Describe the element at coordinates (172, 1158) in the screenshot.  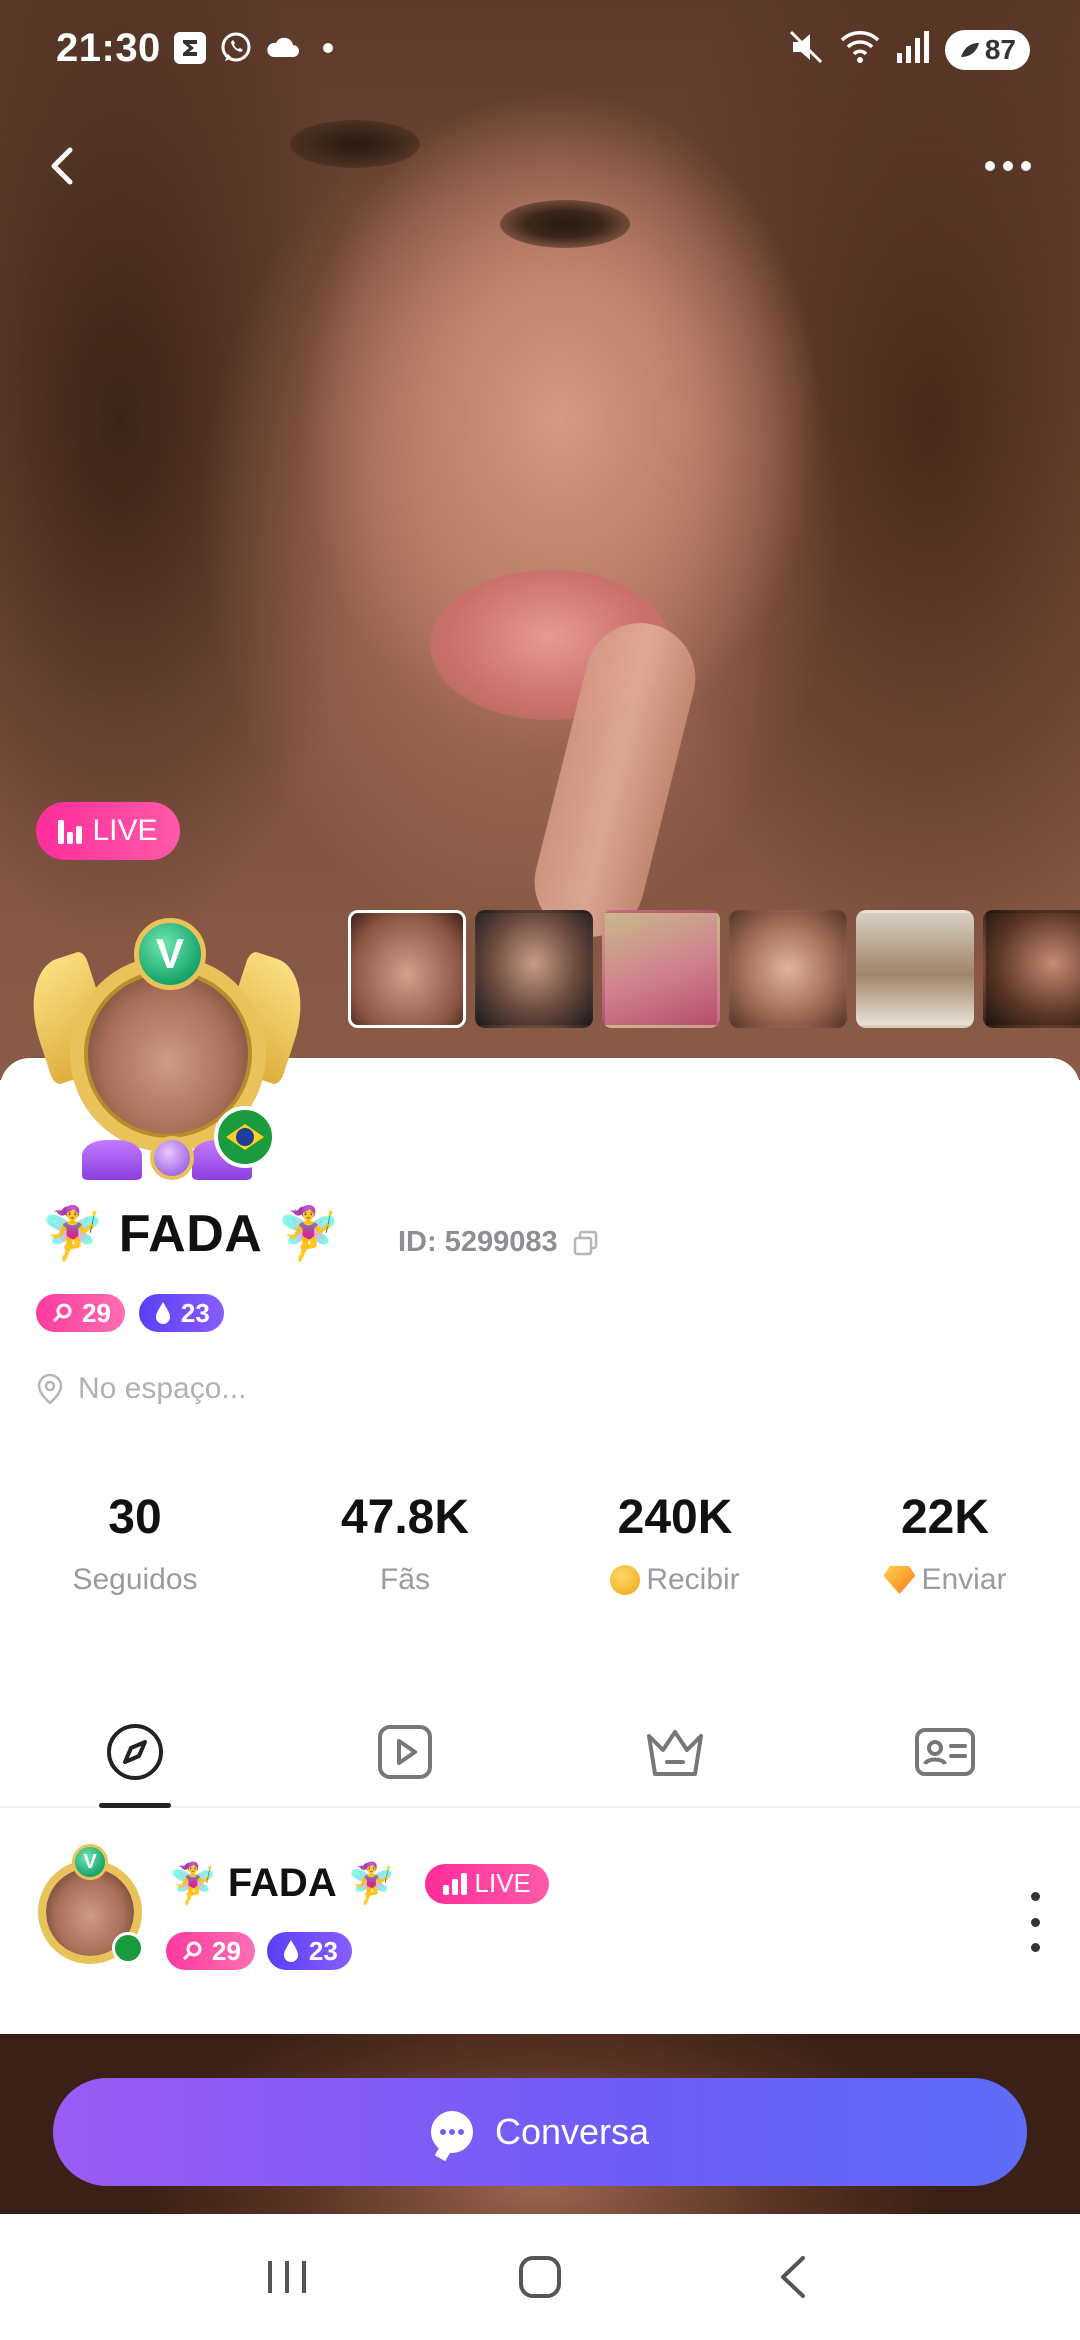
I see `gem-icon` at that location.